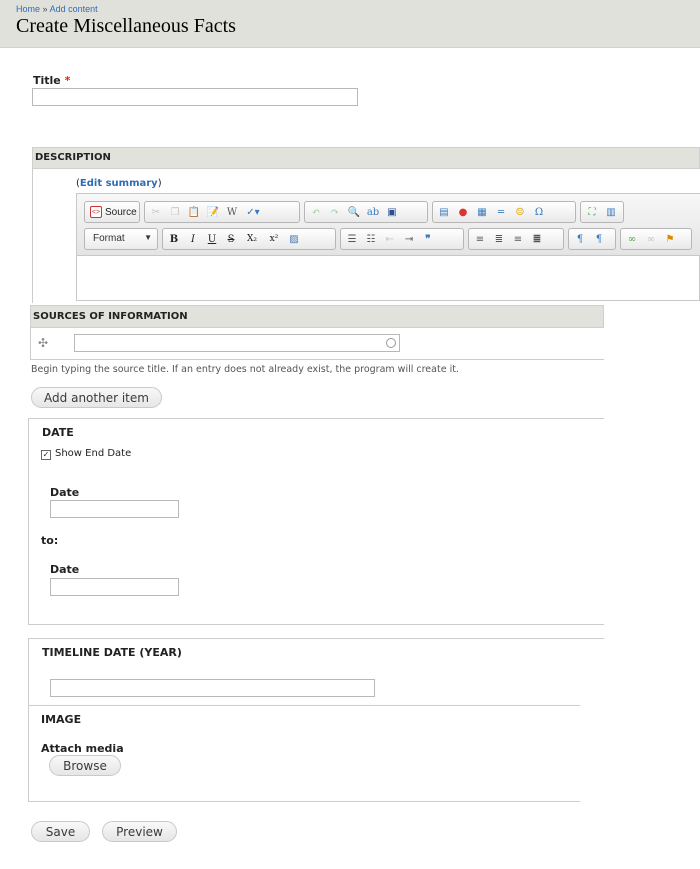 This screenshot has width=700, height=869. I want to click on clipboard-group: ✂ ❐ 📋 📝 W ✓▾, so click(222, 212).